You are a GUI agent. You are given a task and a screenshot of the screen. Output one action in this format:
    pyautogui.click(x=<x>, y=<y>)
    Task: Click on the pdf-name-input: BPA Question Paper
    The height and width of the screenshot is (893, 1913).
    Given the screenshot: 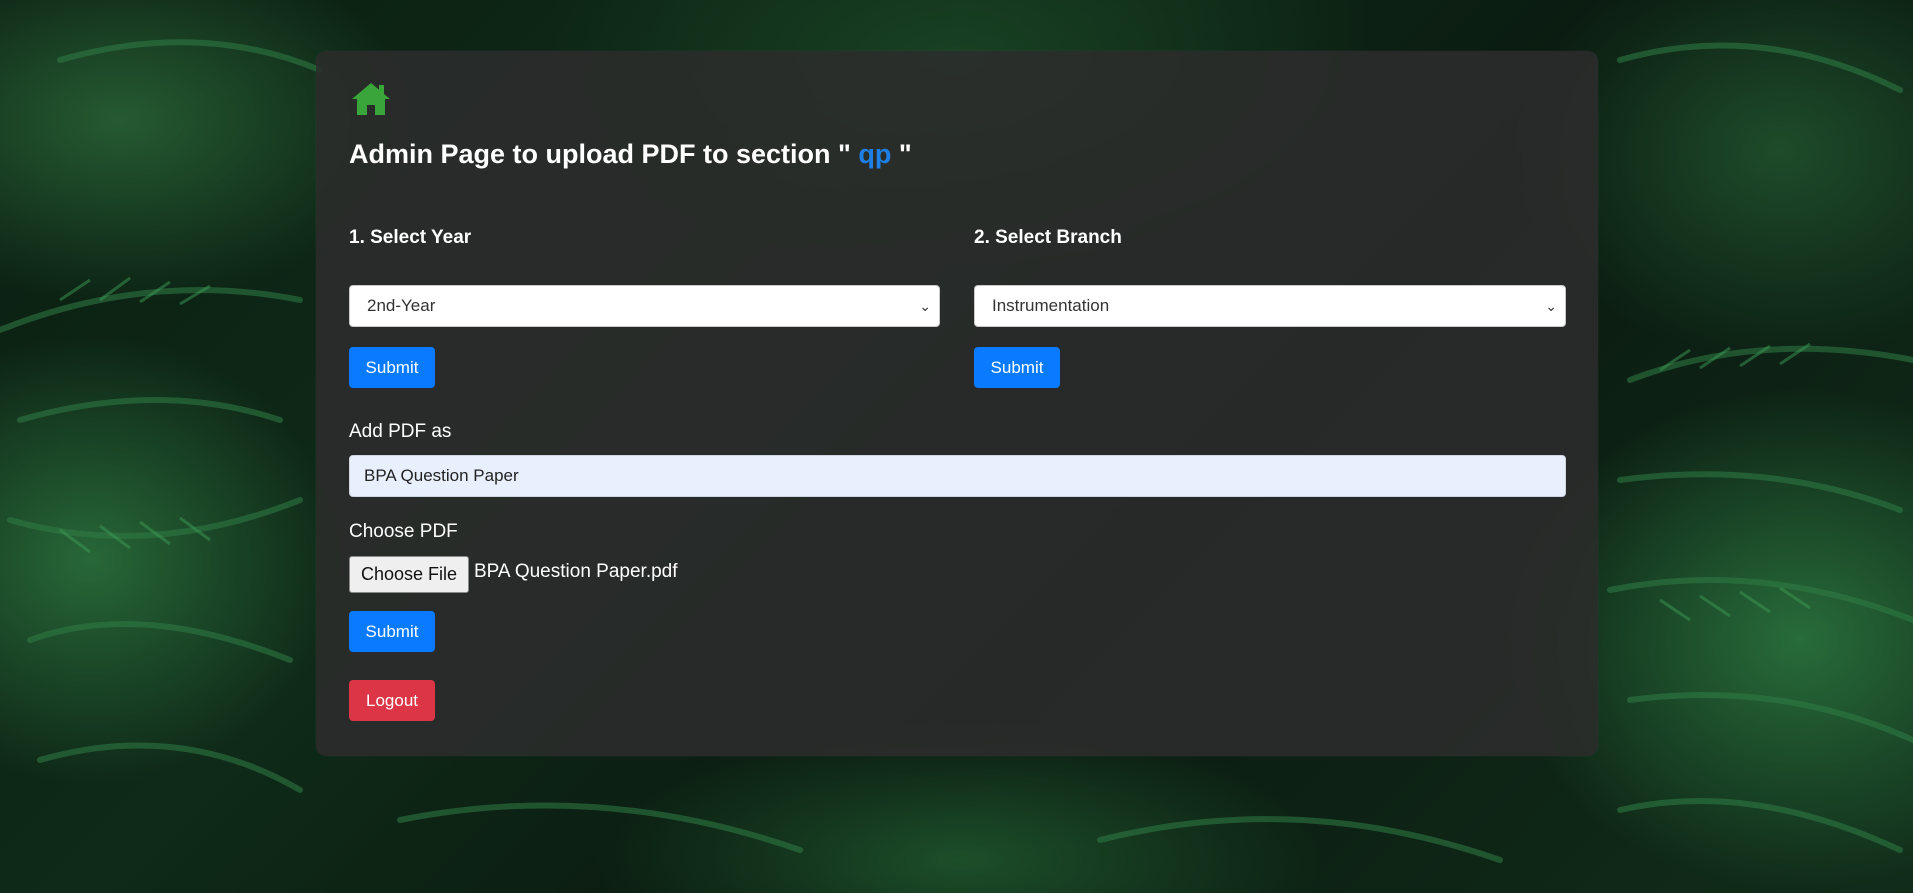 What is the action you would take?
    pyautogui.click(x=957, y=476)
    